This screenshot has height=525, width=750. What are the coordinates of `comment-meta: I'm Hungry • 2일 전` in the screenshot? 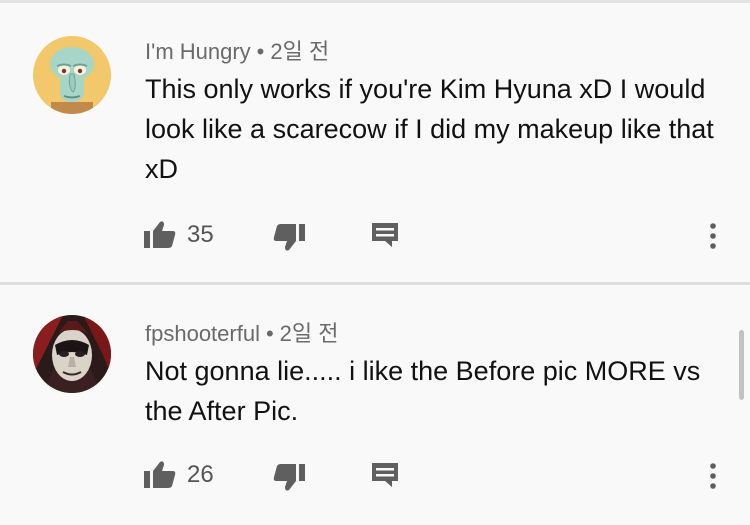 It's located at (237, 50).